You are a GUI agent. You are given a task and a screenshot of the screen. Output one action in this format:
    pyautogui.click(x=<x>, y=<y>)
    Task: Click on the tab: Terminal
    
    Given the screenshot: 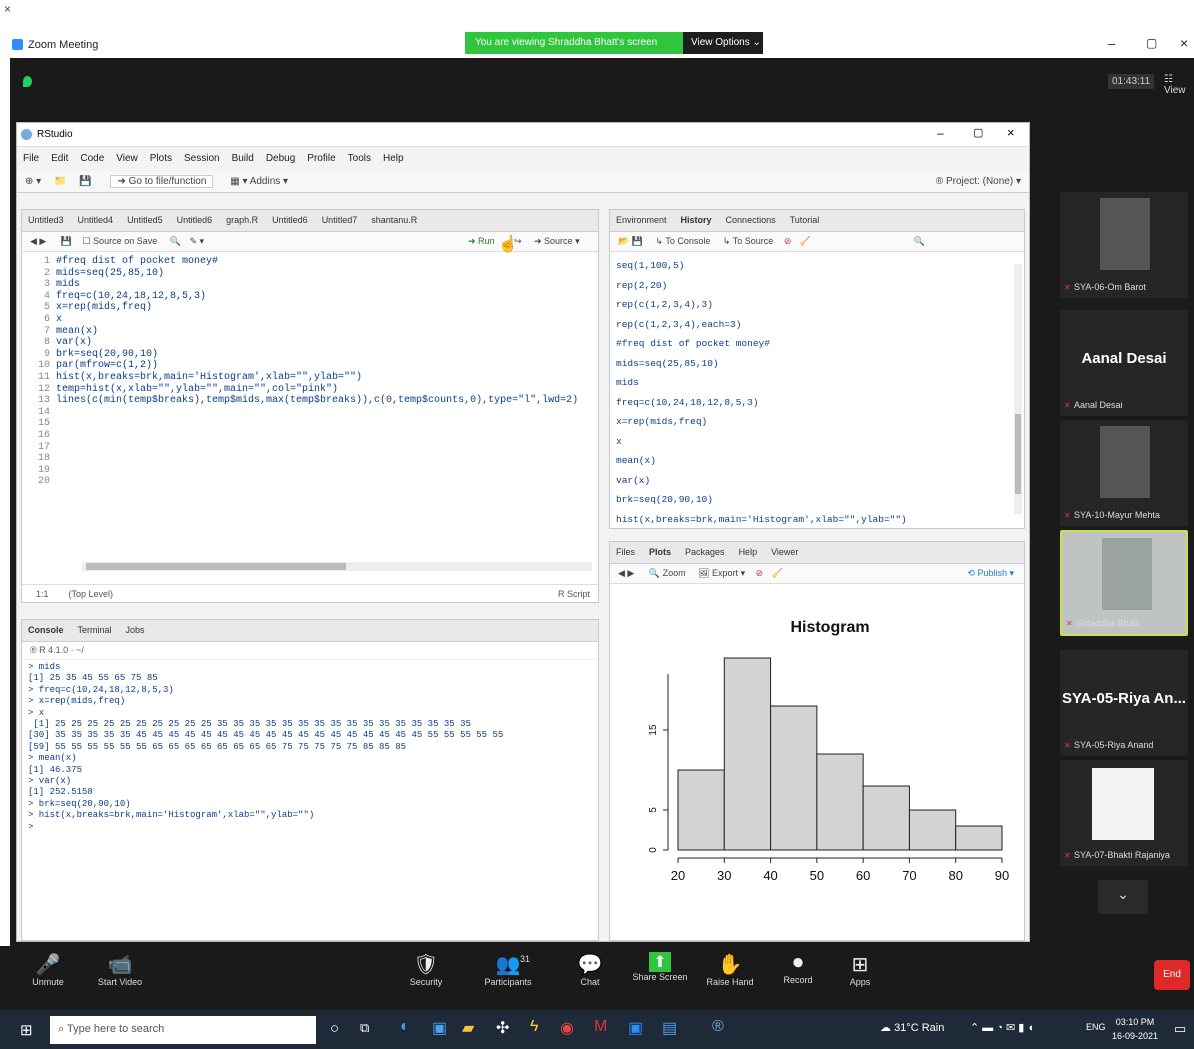 What is the action you would take?
    pyautogui.click(x=95, y=630)
    